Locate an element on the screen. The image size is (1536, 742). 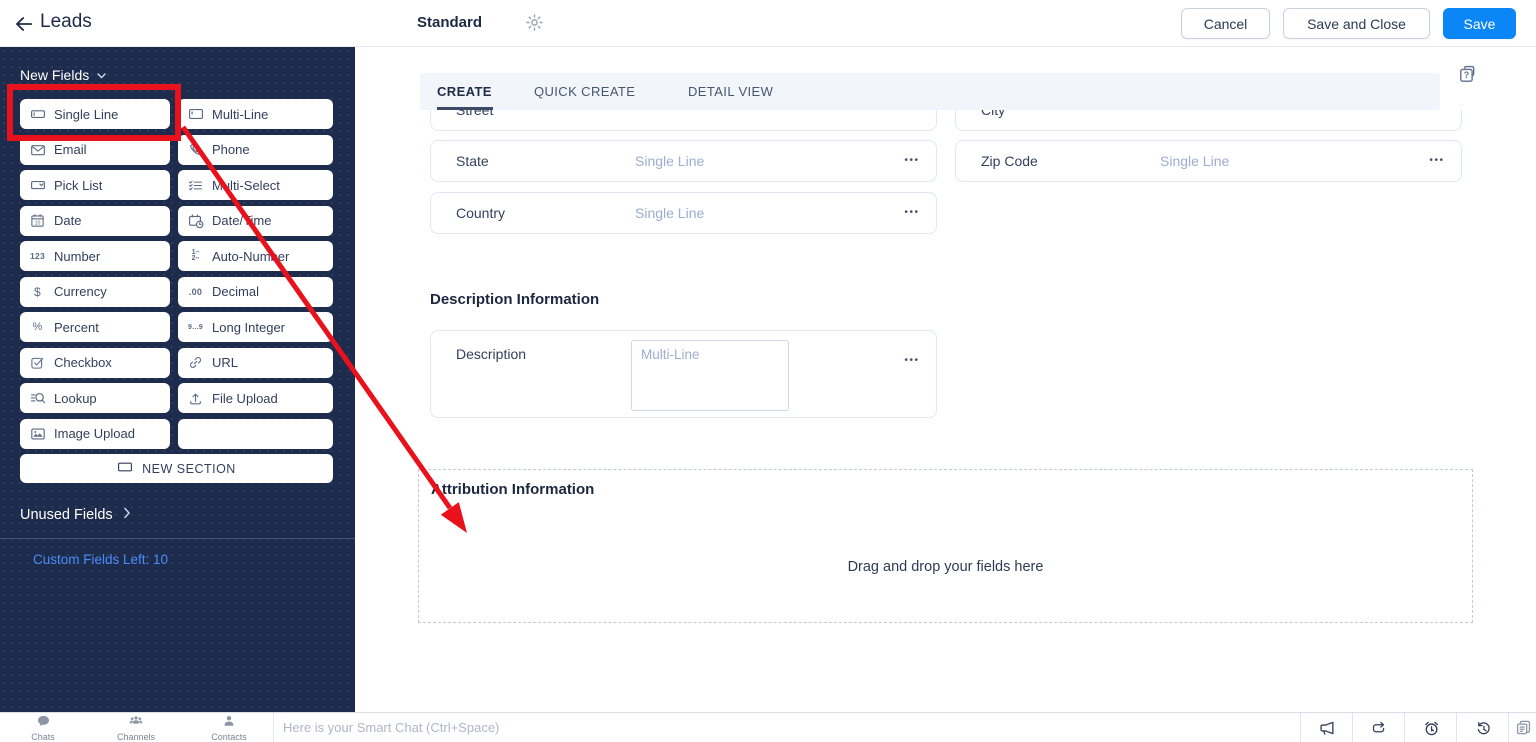
utility-icon-group is located at coordinates (1404, 727).